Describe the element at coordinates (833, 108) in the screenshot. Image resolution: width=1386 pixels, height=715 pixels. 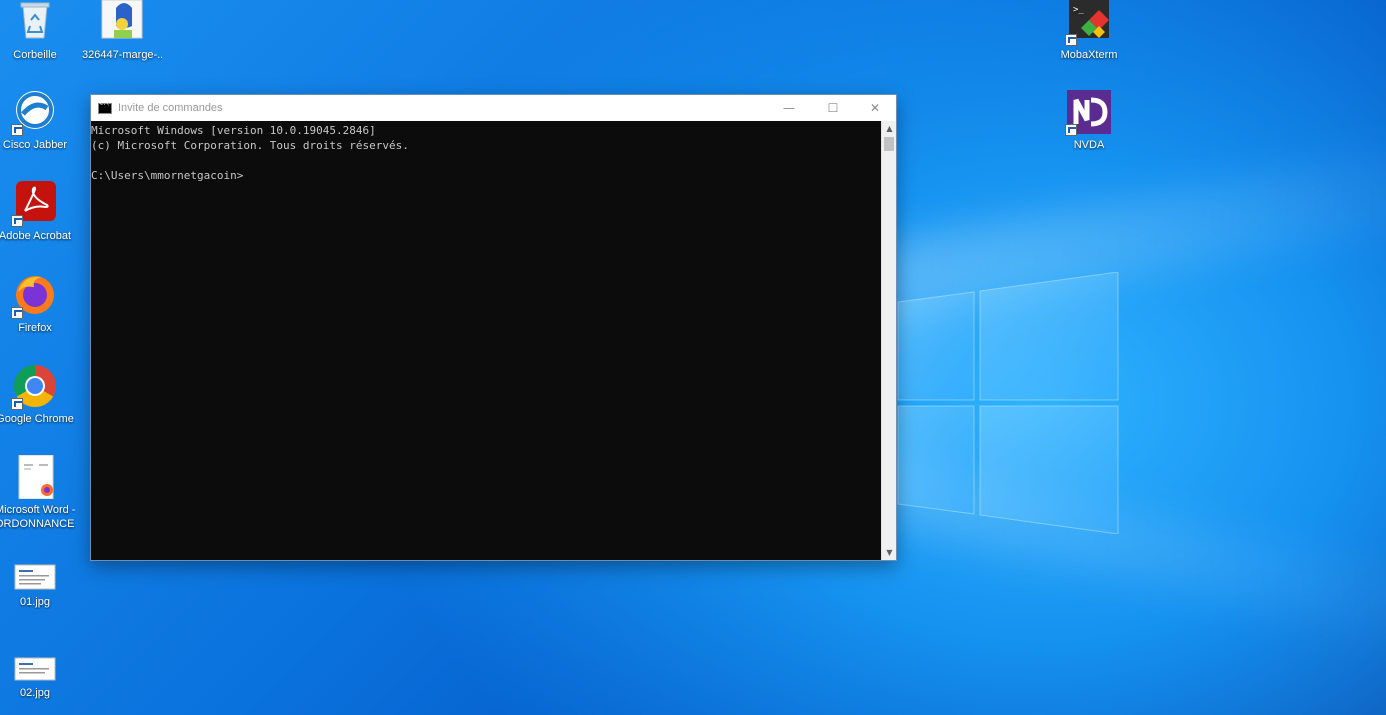
I see `maximize-button: ☐` at that location.